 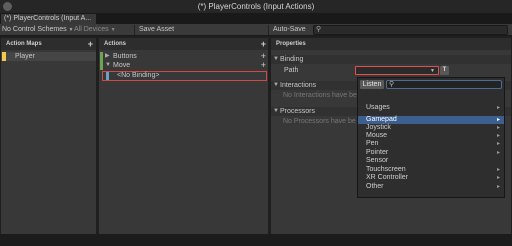 I want to click on menu-item-gamepad: Gamepad ▸, so click(x=431, y=120).